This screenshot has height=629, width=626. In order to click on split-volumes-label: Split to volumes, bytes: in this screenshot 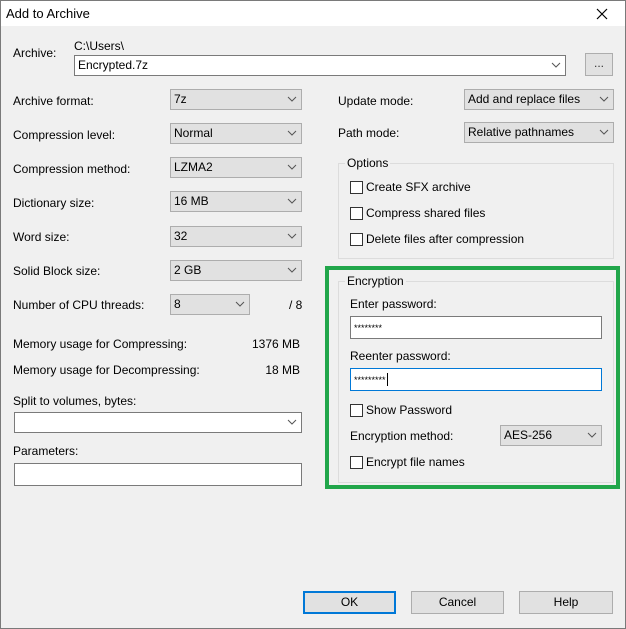, I will do `click(75, 401)`.